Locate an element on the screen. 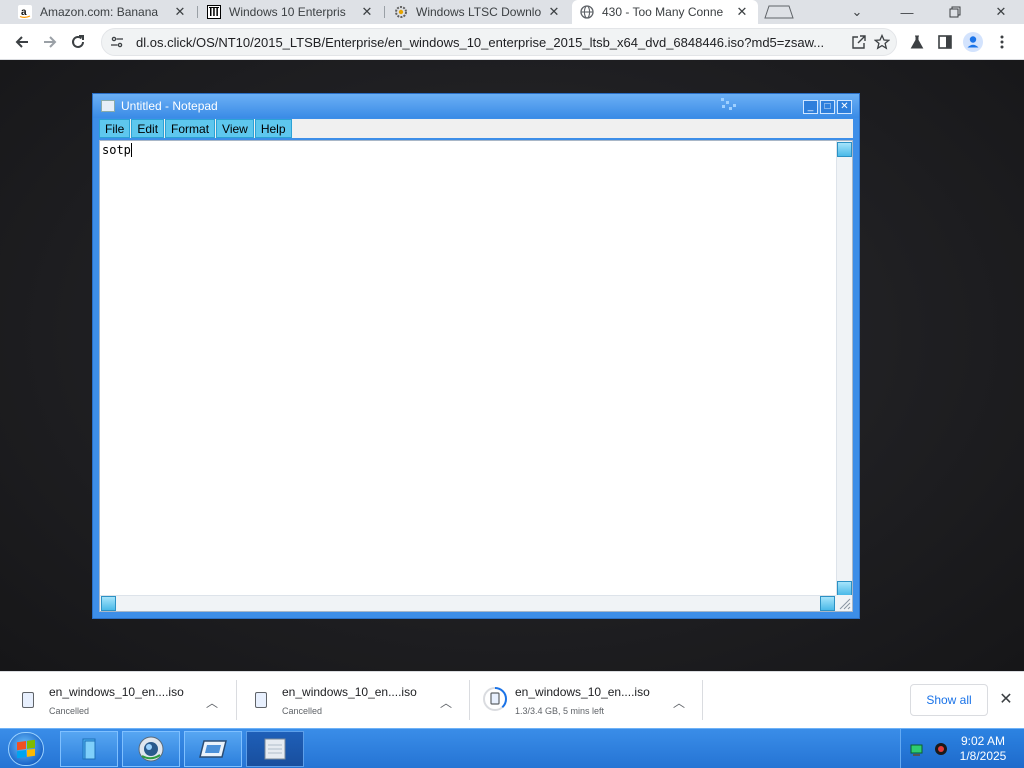 The image size is (1024, 768). menu-edit: Edit is located at coordinates (148, 128).